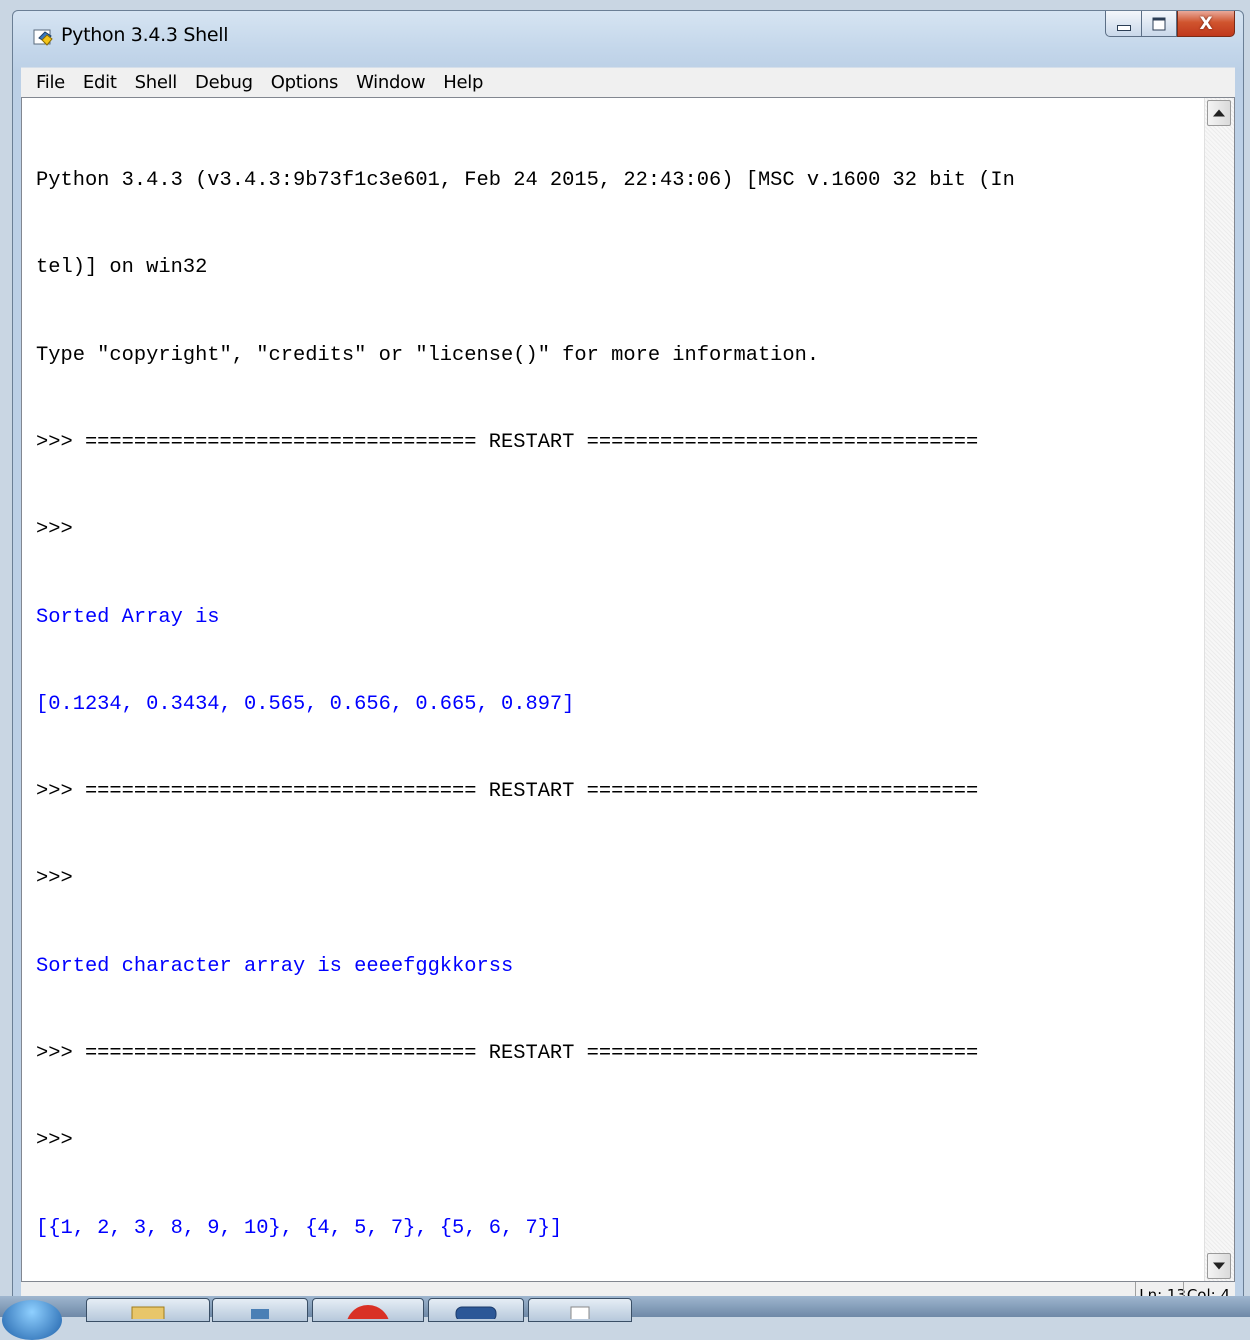 The height and width of the screenshot is (1340, 1250). I want to click on minimize-button, so click(1123, 24).